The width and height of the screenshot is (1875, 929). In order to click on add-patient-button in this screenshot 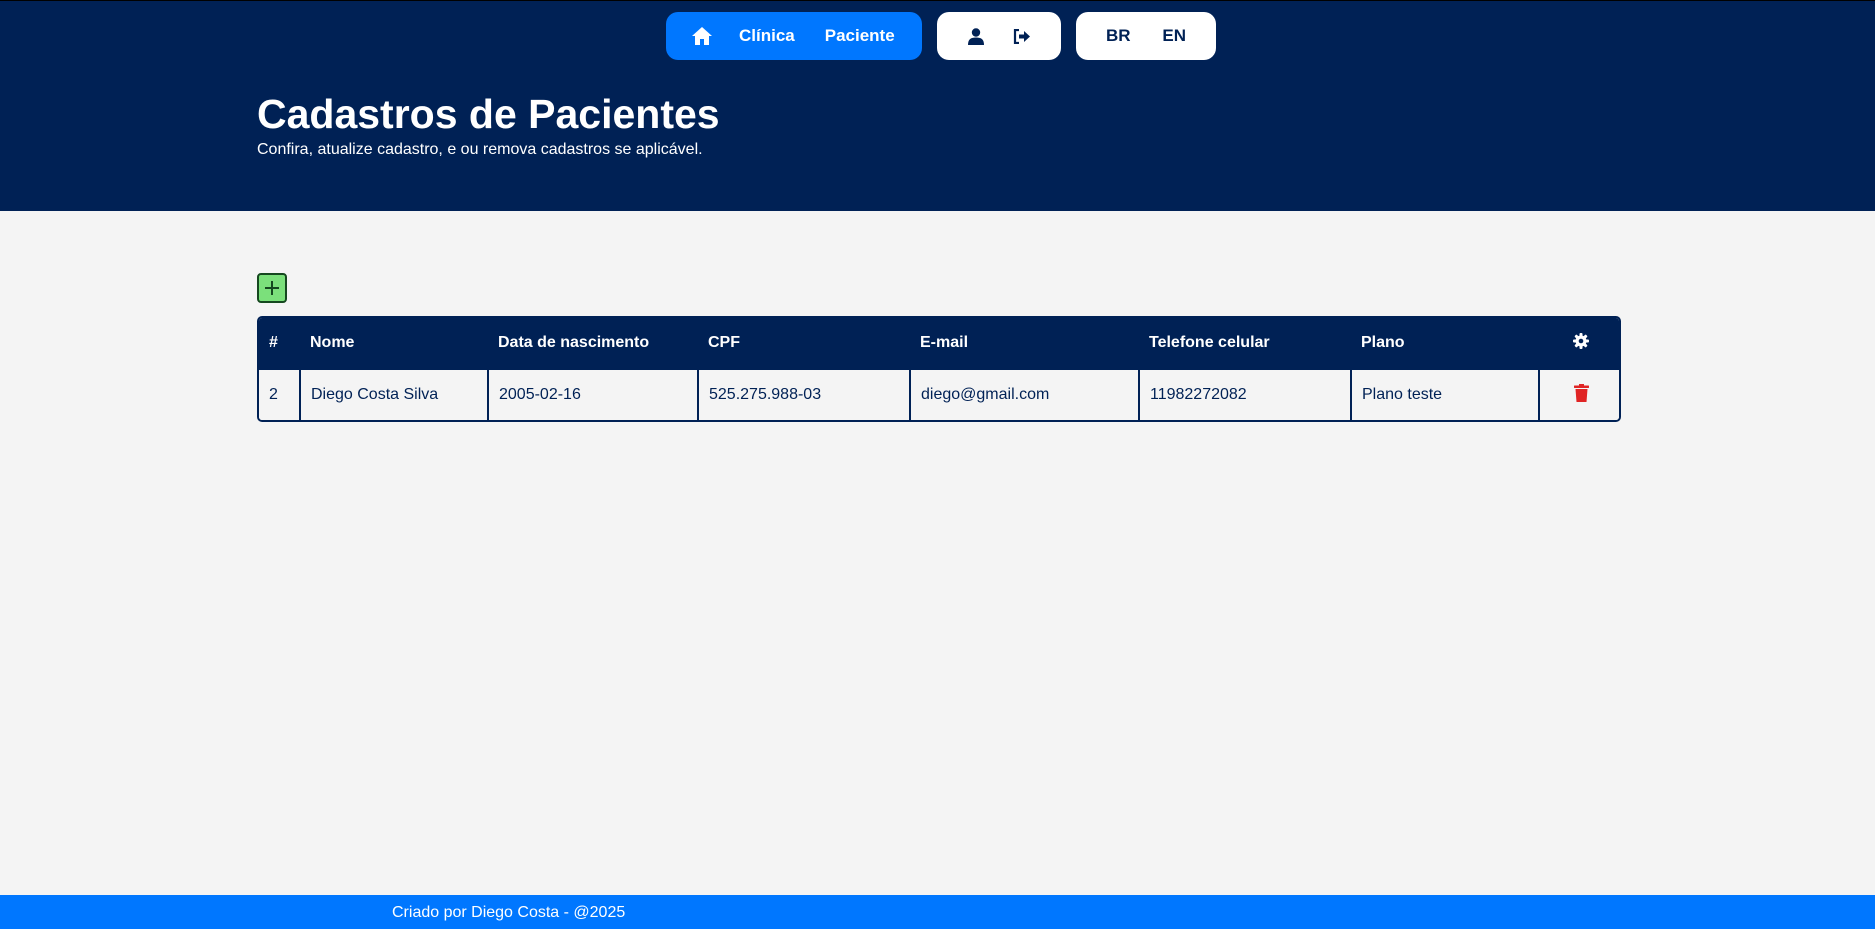, I will do `click(272, 288)`.